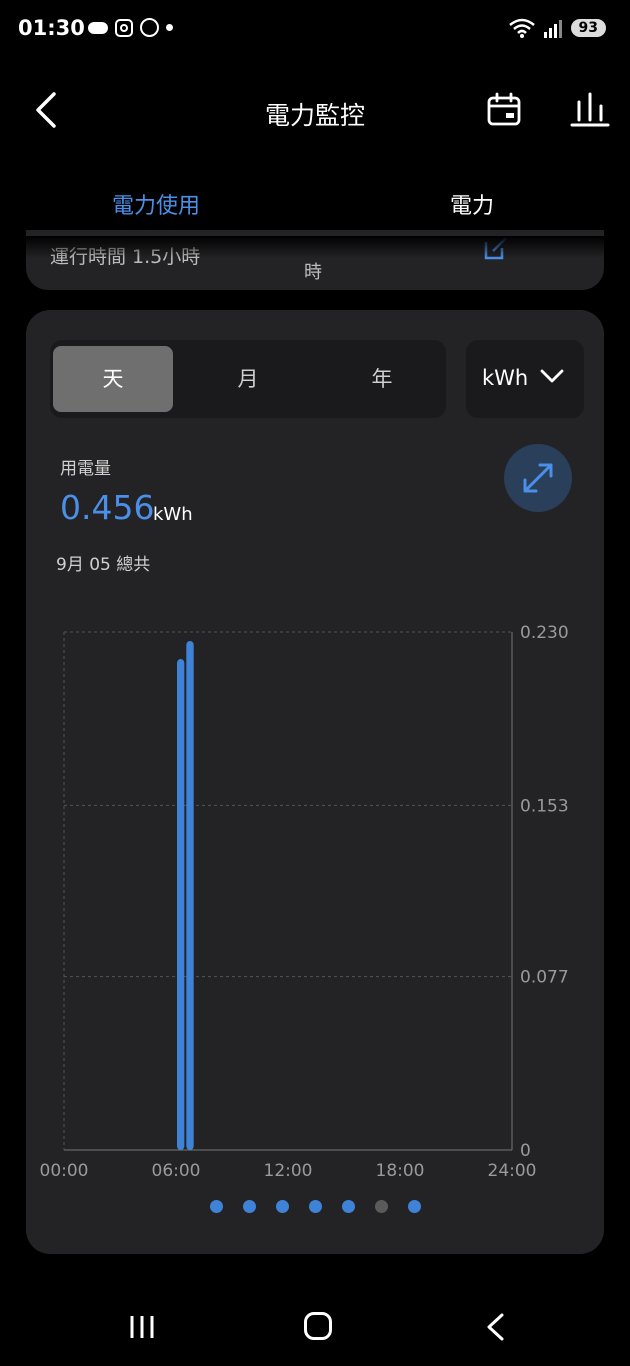  I want to click on messenger-icon, so click(149, 27).